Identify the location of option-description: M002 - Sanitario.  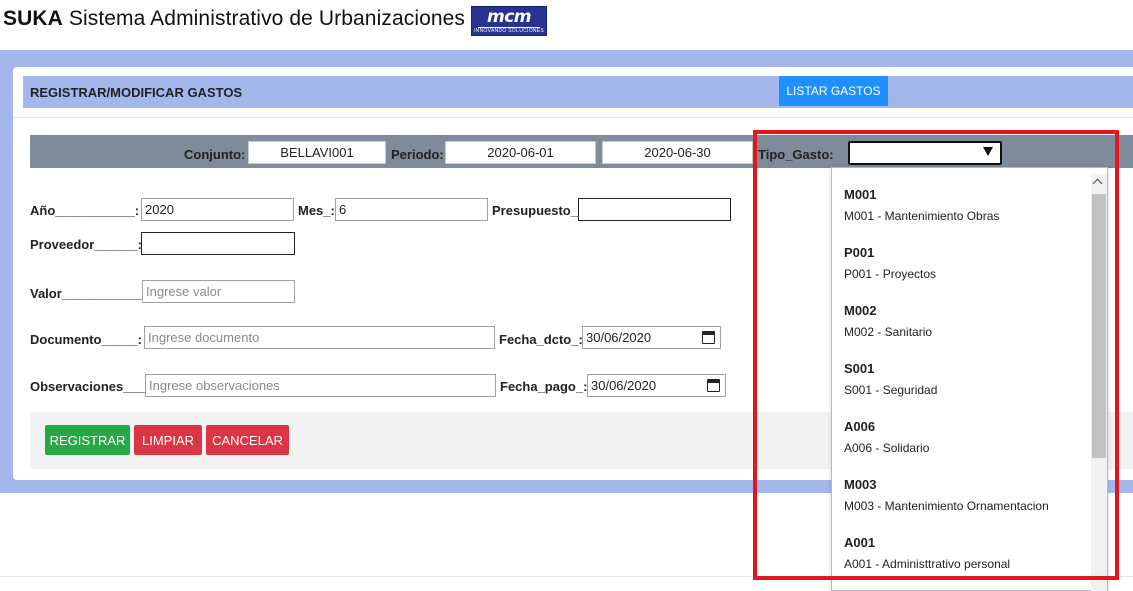
(888, 332).